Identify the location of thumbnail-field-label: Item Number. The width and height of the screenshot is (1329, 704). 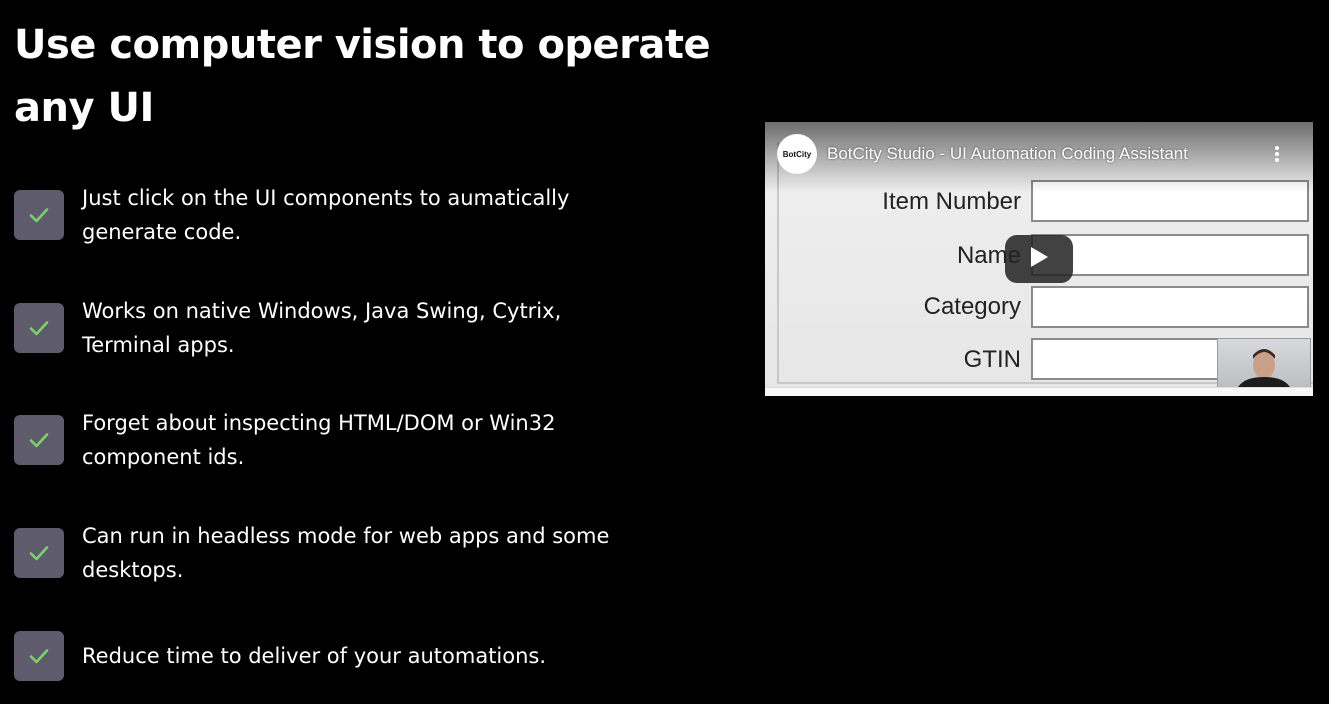
(951, 201).